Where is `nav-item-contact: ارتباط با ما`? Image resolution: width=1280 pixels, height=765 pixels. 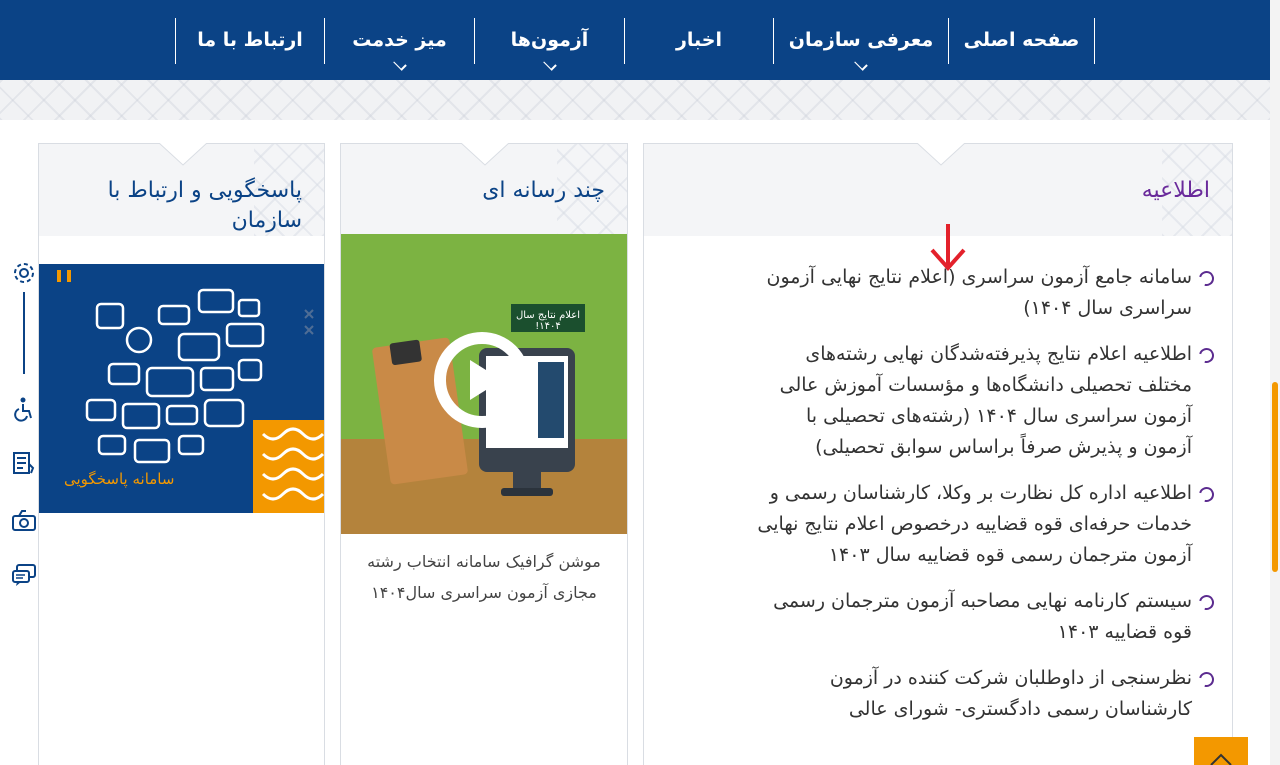 nav-item-contact: ارتباط با ما is located at coordinates (249, 41).